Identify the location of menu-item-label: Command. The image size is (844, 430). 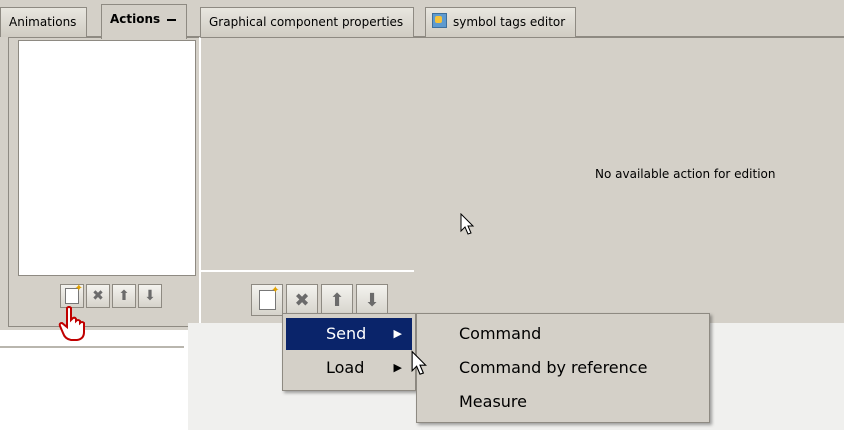
(500, 333).